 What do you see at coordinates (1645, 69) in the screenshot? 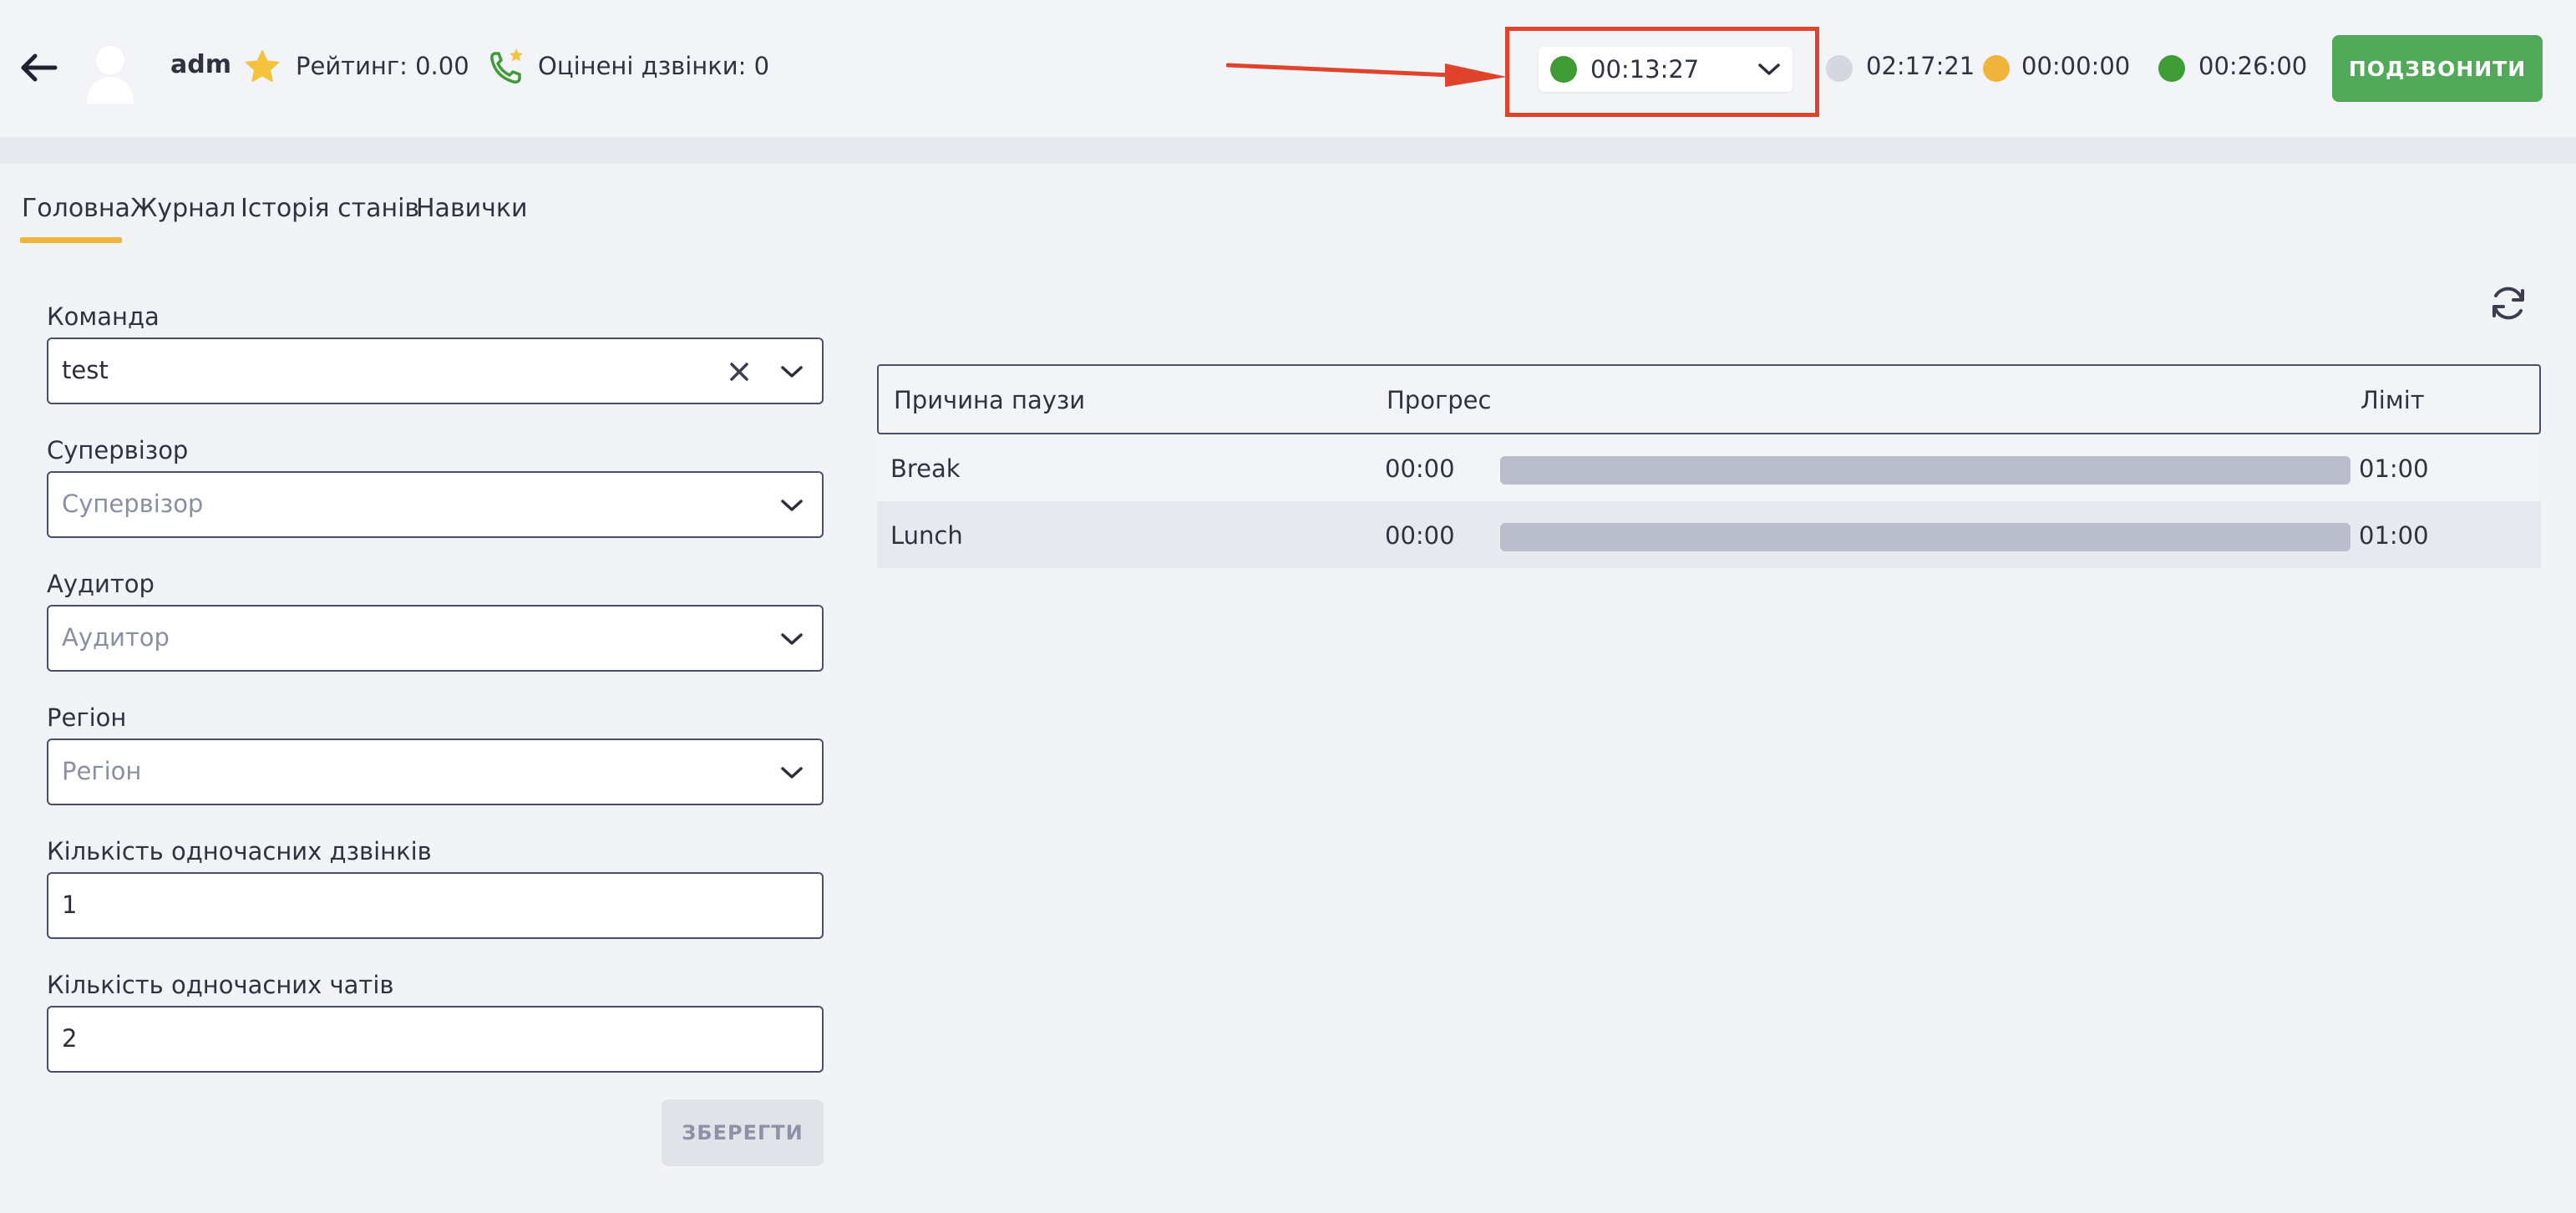
I see `status-timer: 00:13:27` at bounding box center [1645, 69].